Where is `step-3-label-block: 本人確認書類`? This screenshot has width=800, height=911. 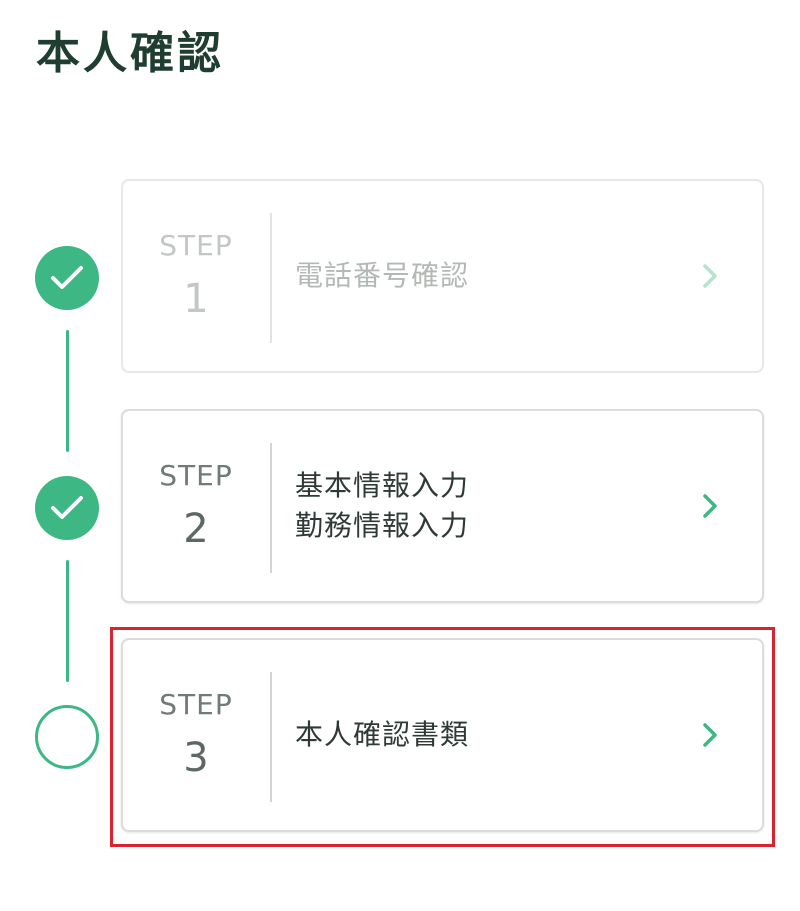 step-3-label-block: 本人確認書類 is located at coordinates (382, 735).